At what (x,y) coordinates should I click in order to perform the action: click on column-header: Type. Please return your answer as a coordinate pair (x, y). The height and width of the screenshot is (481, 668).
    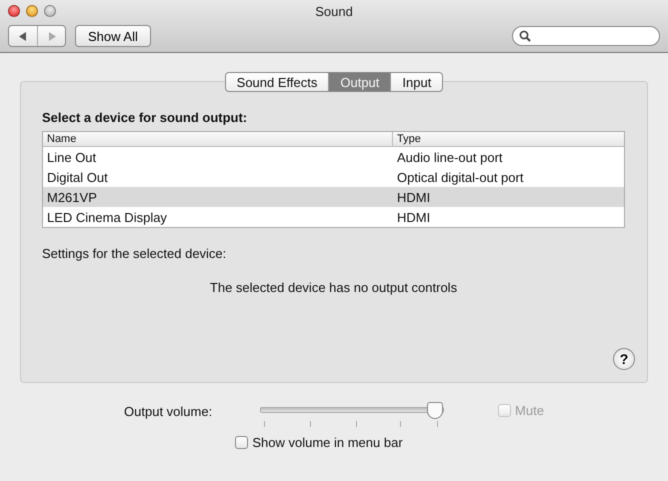
    Looking at the image, I should click on (508, 139).